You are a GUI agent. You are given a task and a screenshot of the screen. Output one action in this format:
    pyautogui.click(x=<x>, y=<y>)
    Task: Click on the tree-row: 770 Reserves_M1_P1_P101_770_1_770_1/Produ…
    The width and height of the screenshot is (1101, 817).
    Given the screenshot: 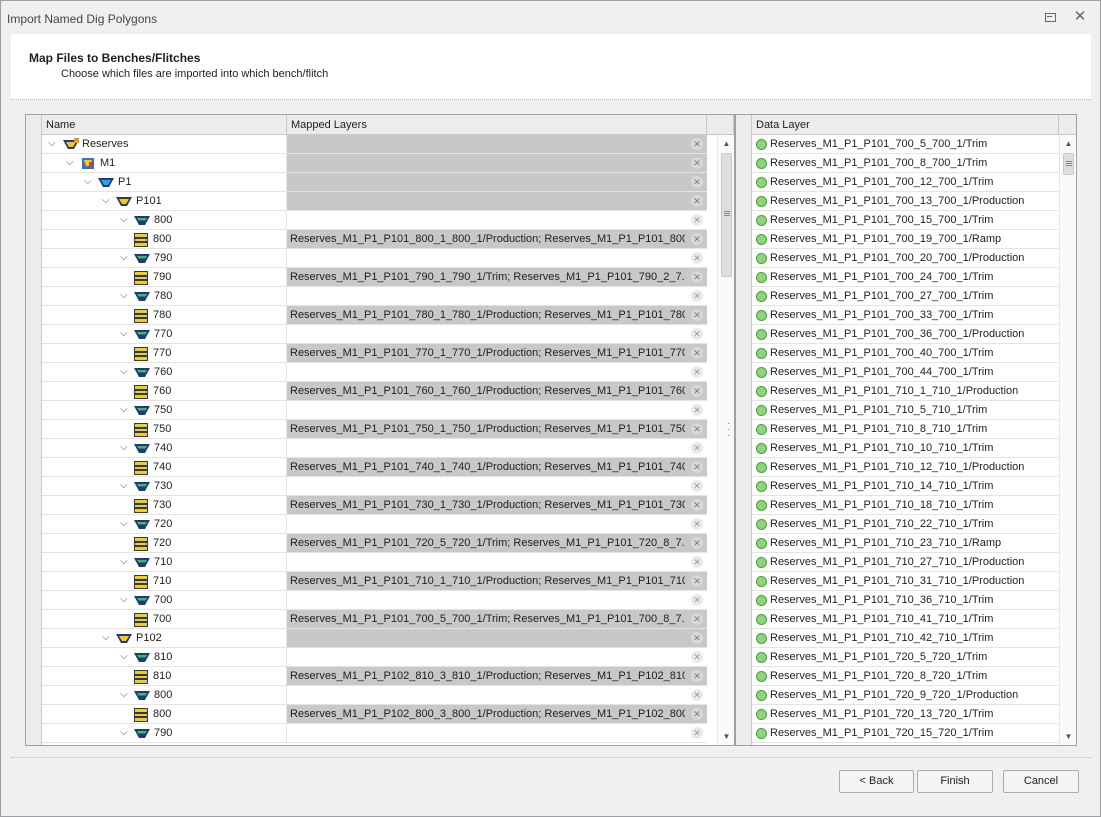 What is the action you would take?
    pyautogui.click(x=374, y=353)
    